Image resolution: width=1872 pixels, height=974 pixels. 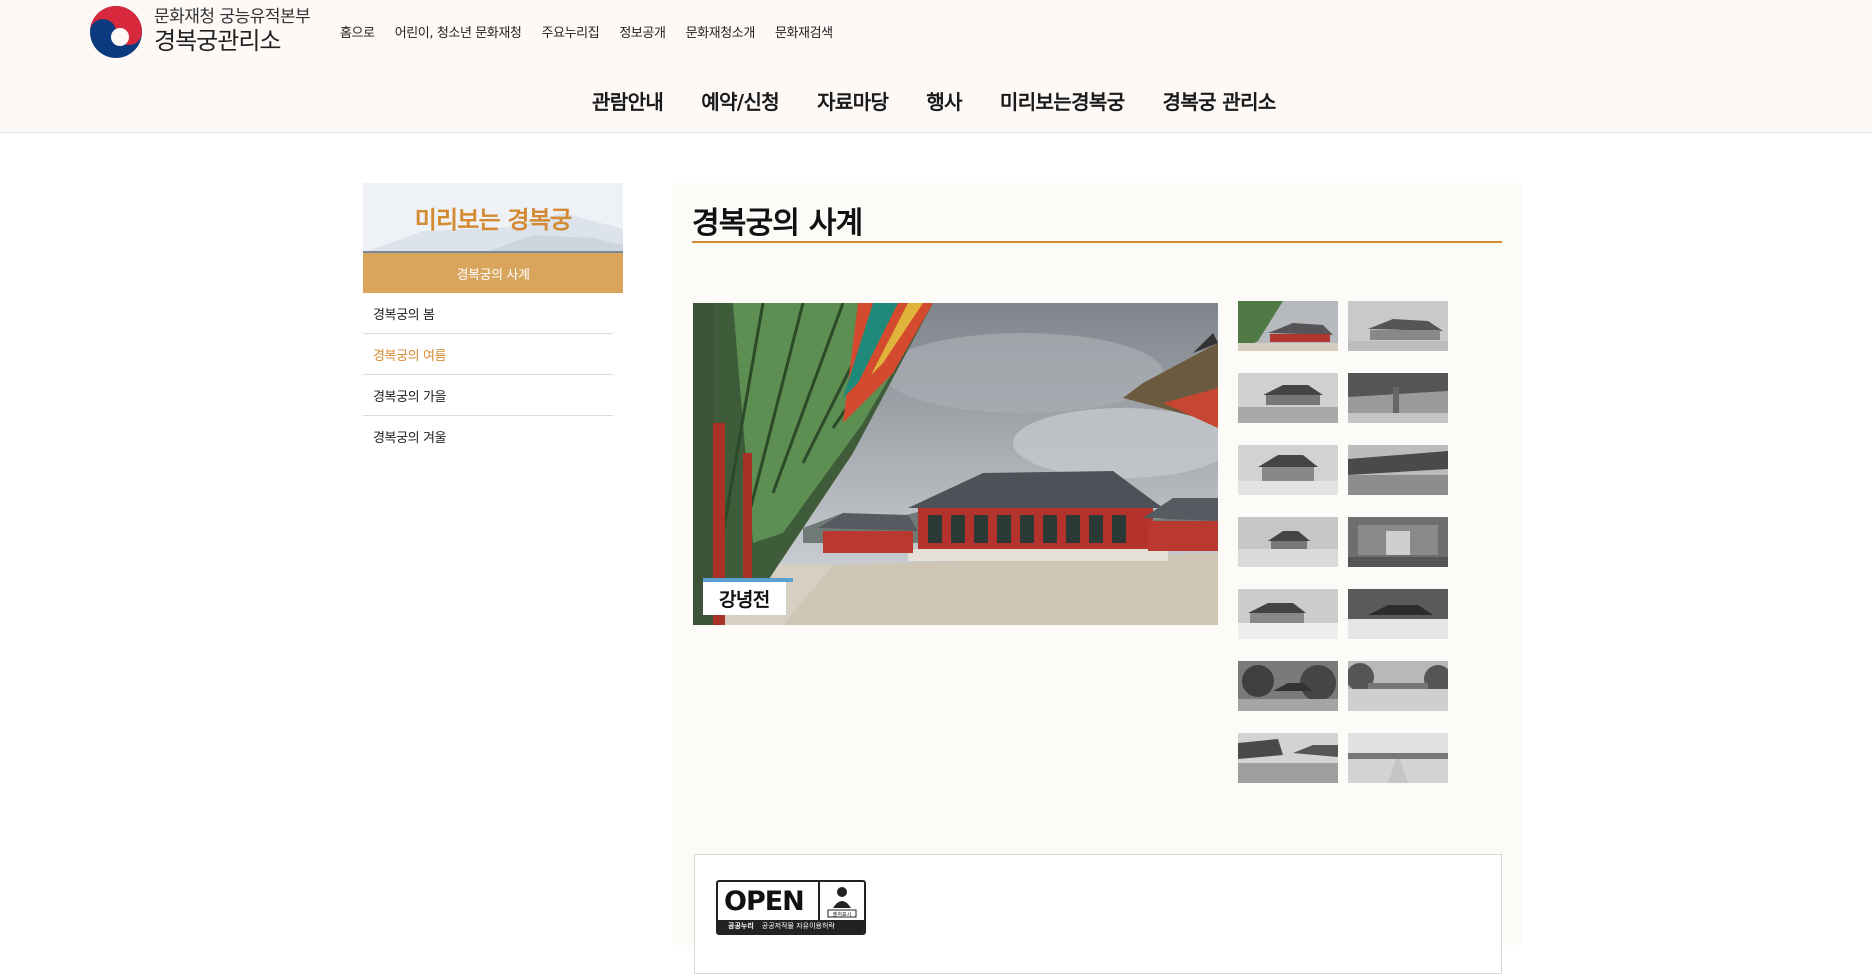 What do you see at coordinates (804, 31) in the screenshot?
I see `util-link-search: 문화재검색` at bounding box center [804, 31].